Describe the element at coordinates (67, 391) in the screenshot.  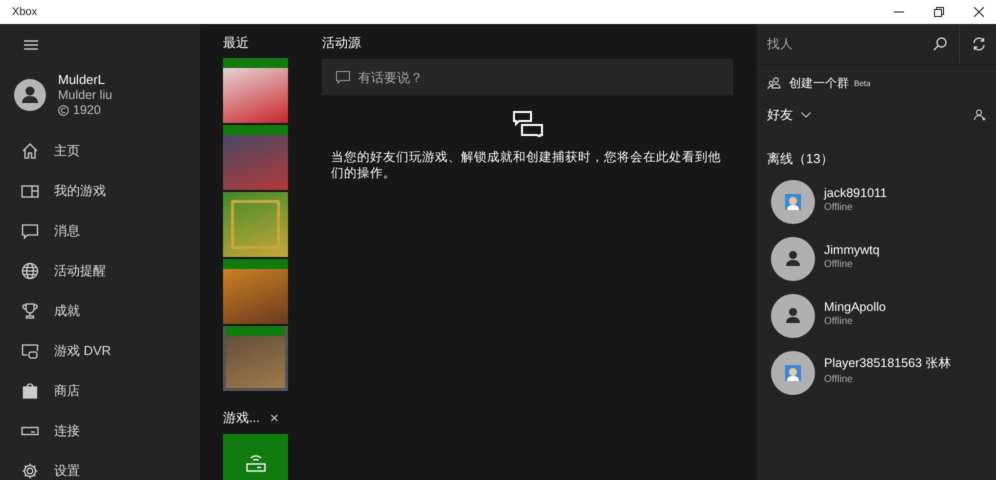
I see `nav-item: 商店` at that location.